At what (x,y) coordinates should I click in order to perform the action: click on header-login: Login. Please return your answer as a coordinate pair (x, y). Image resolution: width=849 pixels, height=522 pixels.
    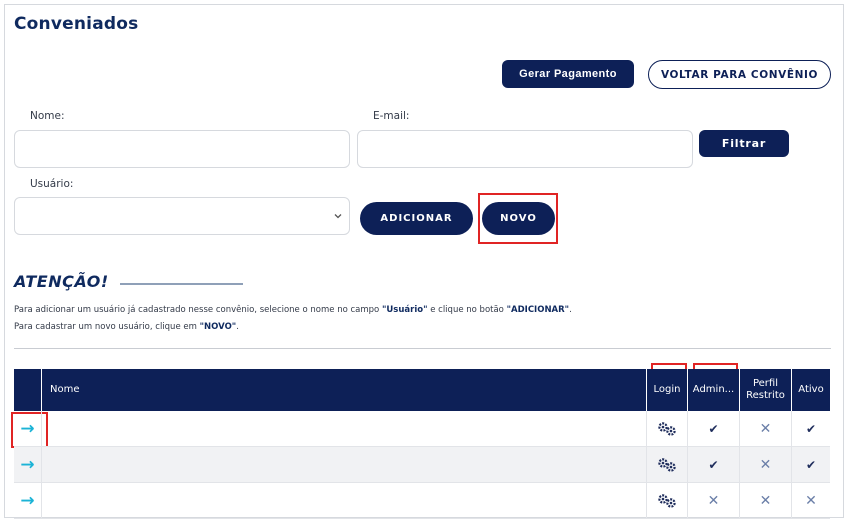
    Looking at the image, I should click on (667, 390).